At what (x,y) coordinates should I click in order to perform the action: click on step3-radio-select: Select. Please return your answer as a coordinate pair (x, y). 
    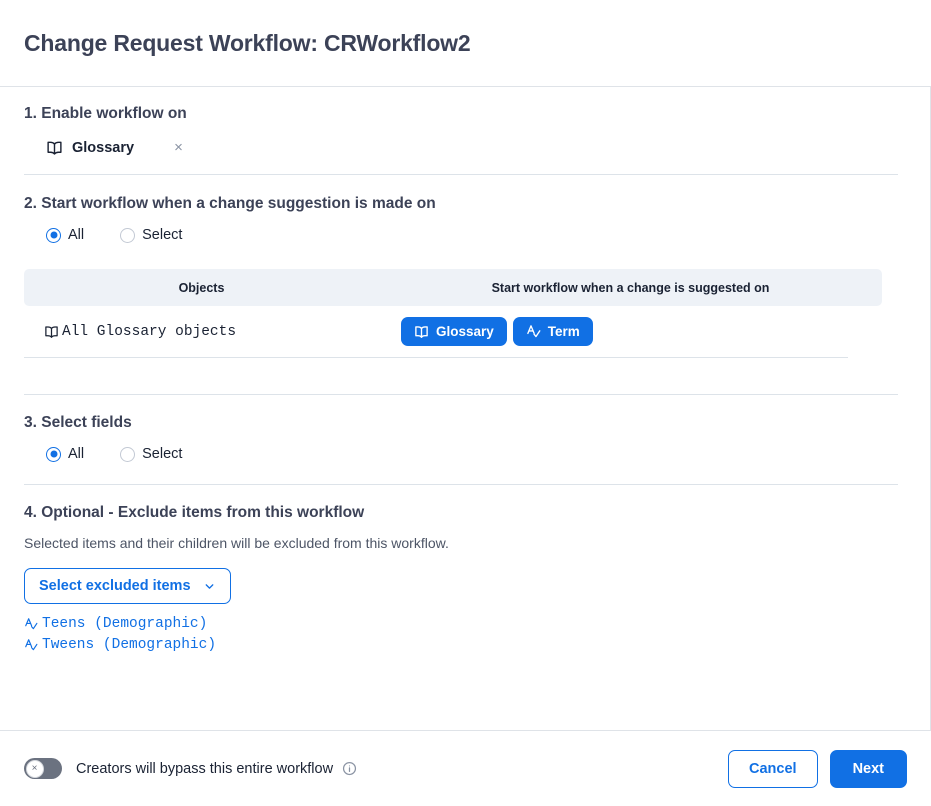
    Looking at the image, I should click on (151, 454).